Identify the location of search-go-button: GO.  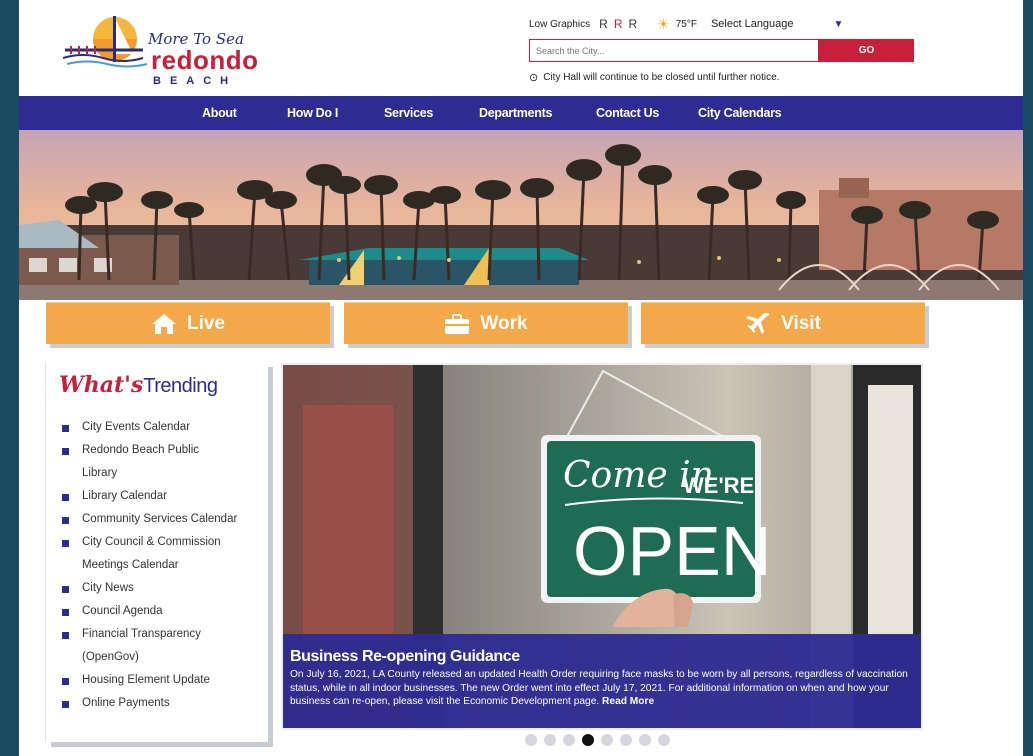
(866, 50).